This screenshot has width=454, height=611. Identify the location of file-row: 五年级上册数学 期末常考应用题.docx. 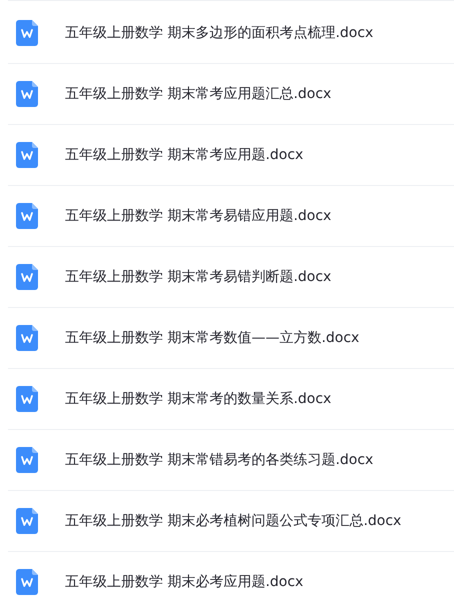
(231, 155).